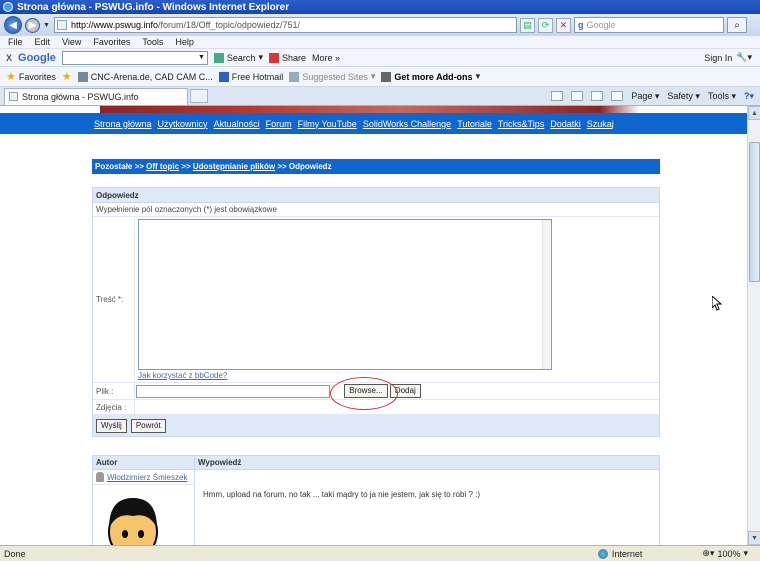 The image size is (760, 561). What do you see at coordinates (162, 166) in the screenshot?
I see `breadcrumb-off-topic: Off topic` at bounding box center [162, 166].